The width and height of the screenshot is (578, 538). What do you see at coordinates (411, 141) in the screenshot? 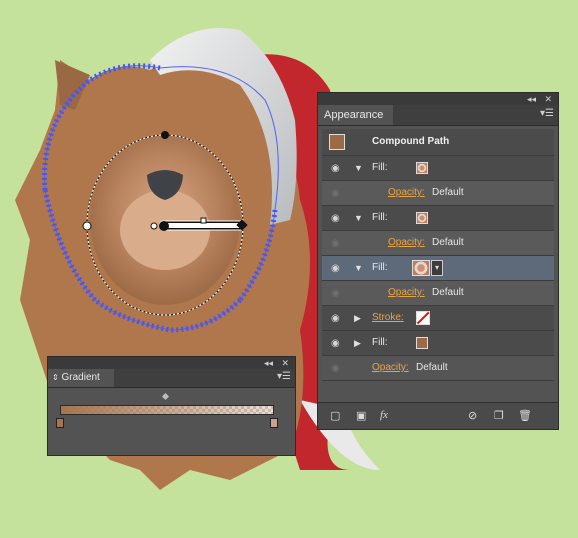
I see `object-type-label: Compound Path` at bounding box center [411, 141].